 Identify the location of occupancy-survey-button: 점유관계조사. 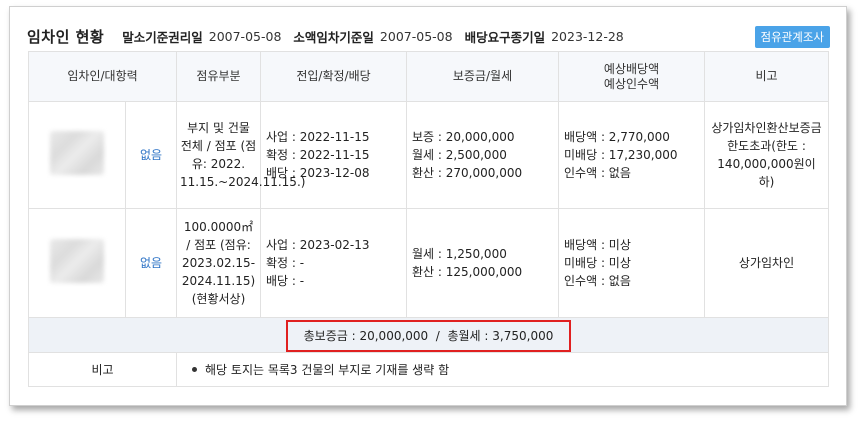
(792, 37).